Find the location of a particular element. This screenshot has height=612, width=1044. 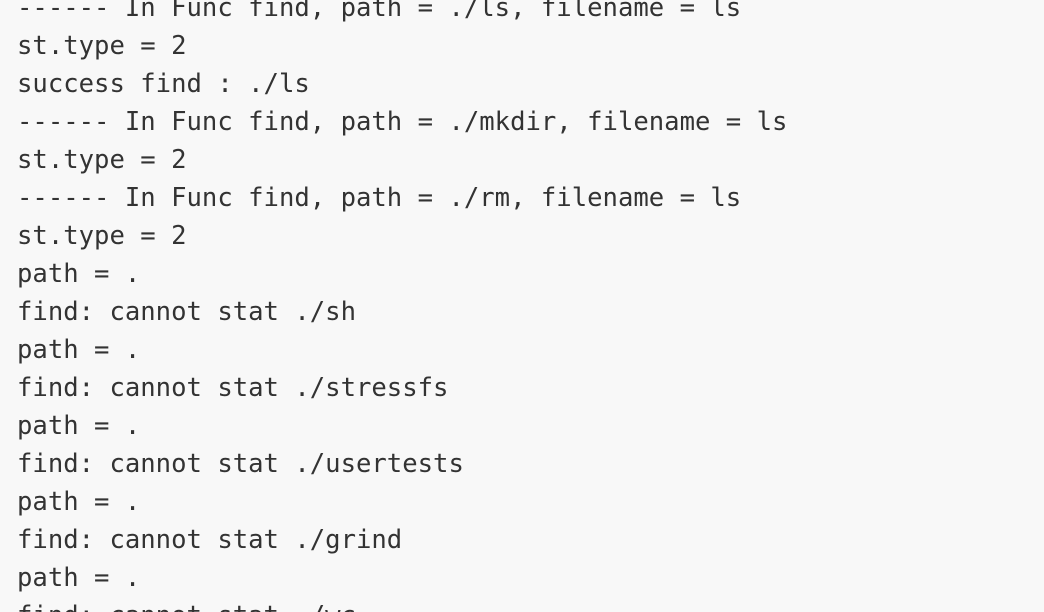

output-line: find: cannot stat ./grind is located at coordinates (210, 540).